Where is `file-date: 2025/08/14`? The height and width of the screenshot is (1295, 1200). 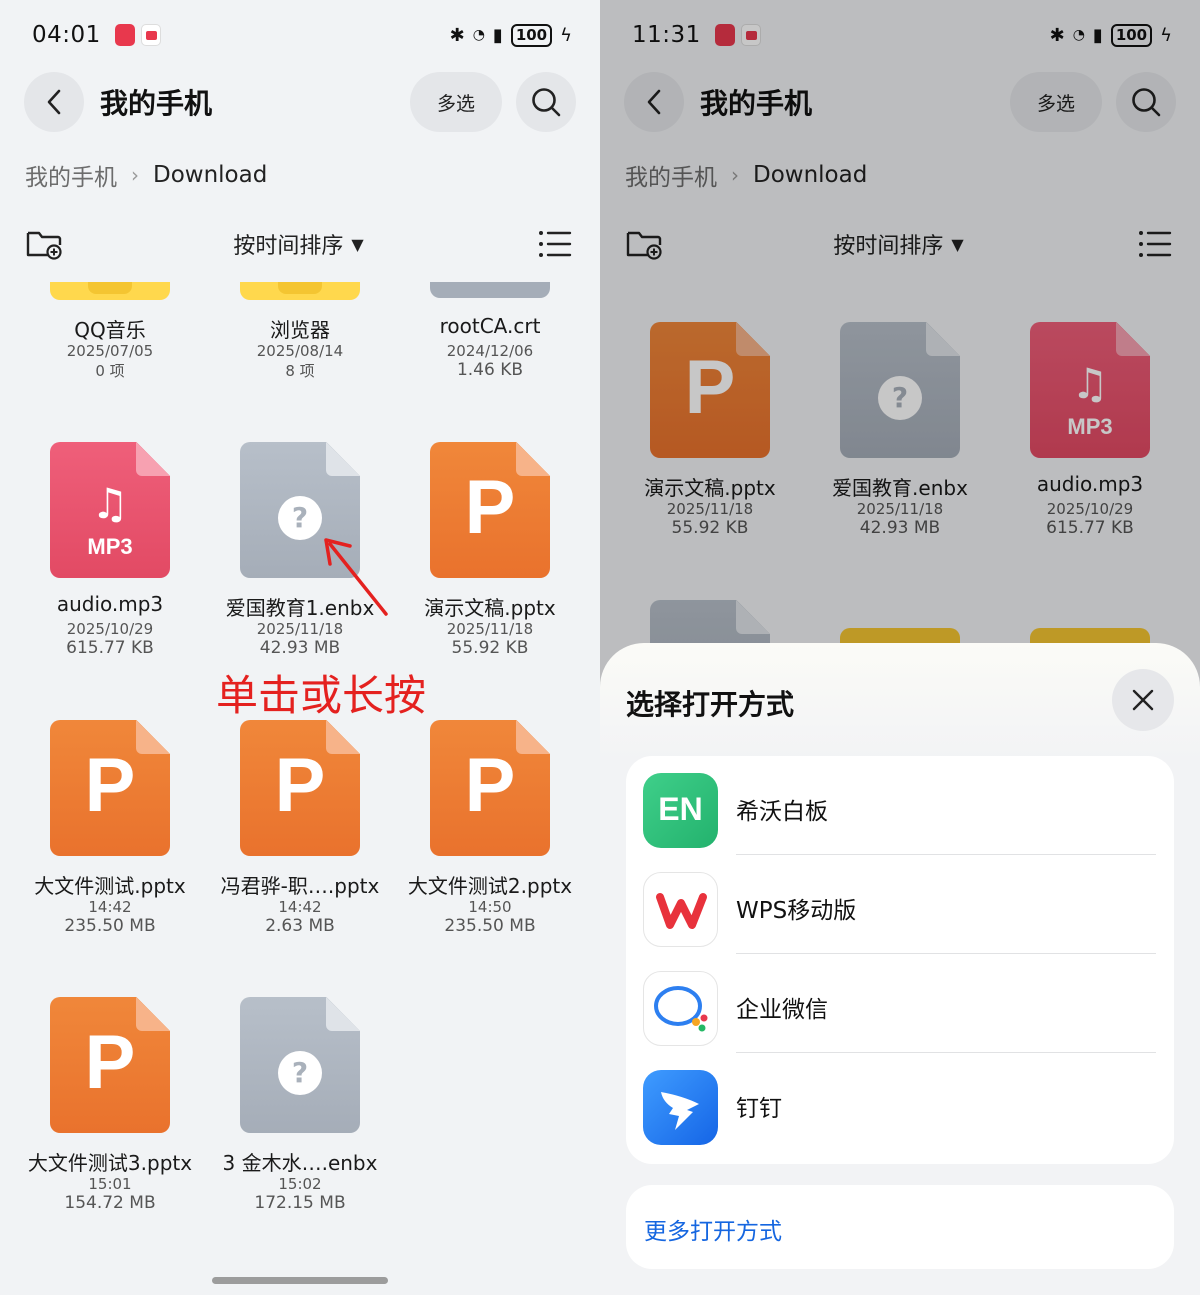 file-date: 2025/08/14 is located at coordinates (300, 351).